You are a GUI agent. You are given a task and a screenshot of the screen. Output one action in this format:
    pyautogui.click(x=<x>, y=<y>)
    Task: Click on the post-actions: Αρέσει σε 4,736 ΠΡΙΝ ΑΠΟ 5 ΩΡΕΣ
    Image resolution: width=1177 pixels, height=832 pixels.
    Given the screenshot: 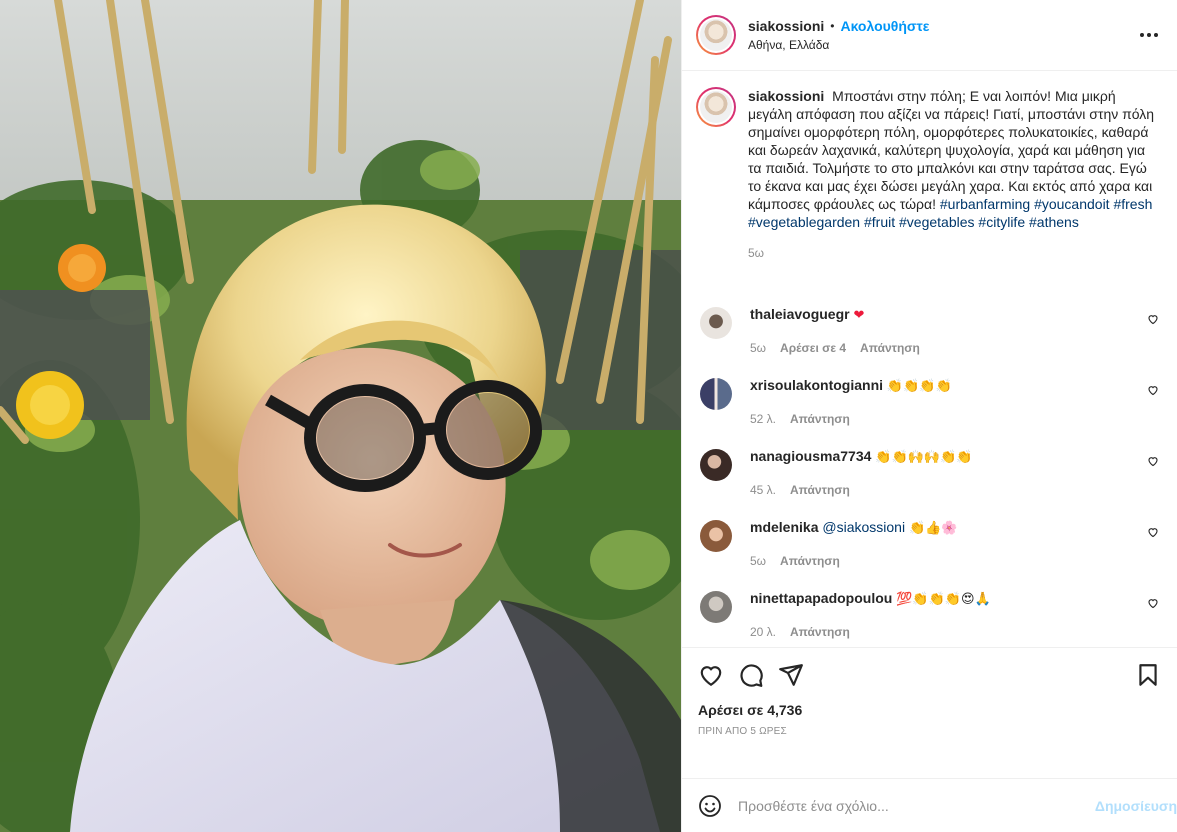 What is the action you would take?
    pyautogui.click(x=929, y=712)
    